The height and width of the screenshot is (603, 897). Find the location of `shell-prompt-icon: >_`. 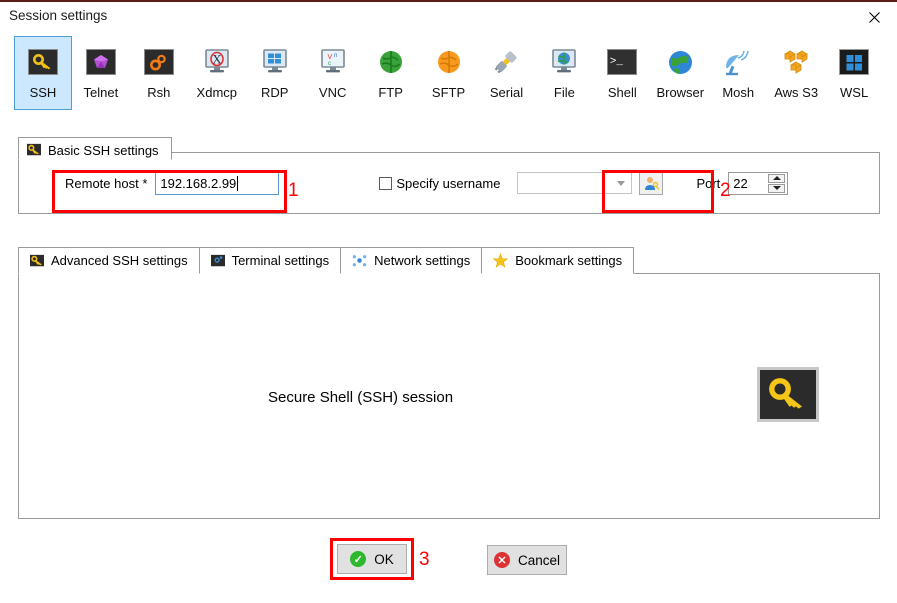

shell-prompt-icon: >_ is located at coordinates (622, 62).